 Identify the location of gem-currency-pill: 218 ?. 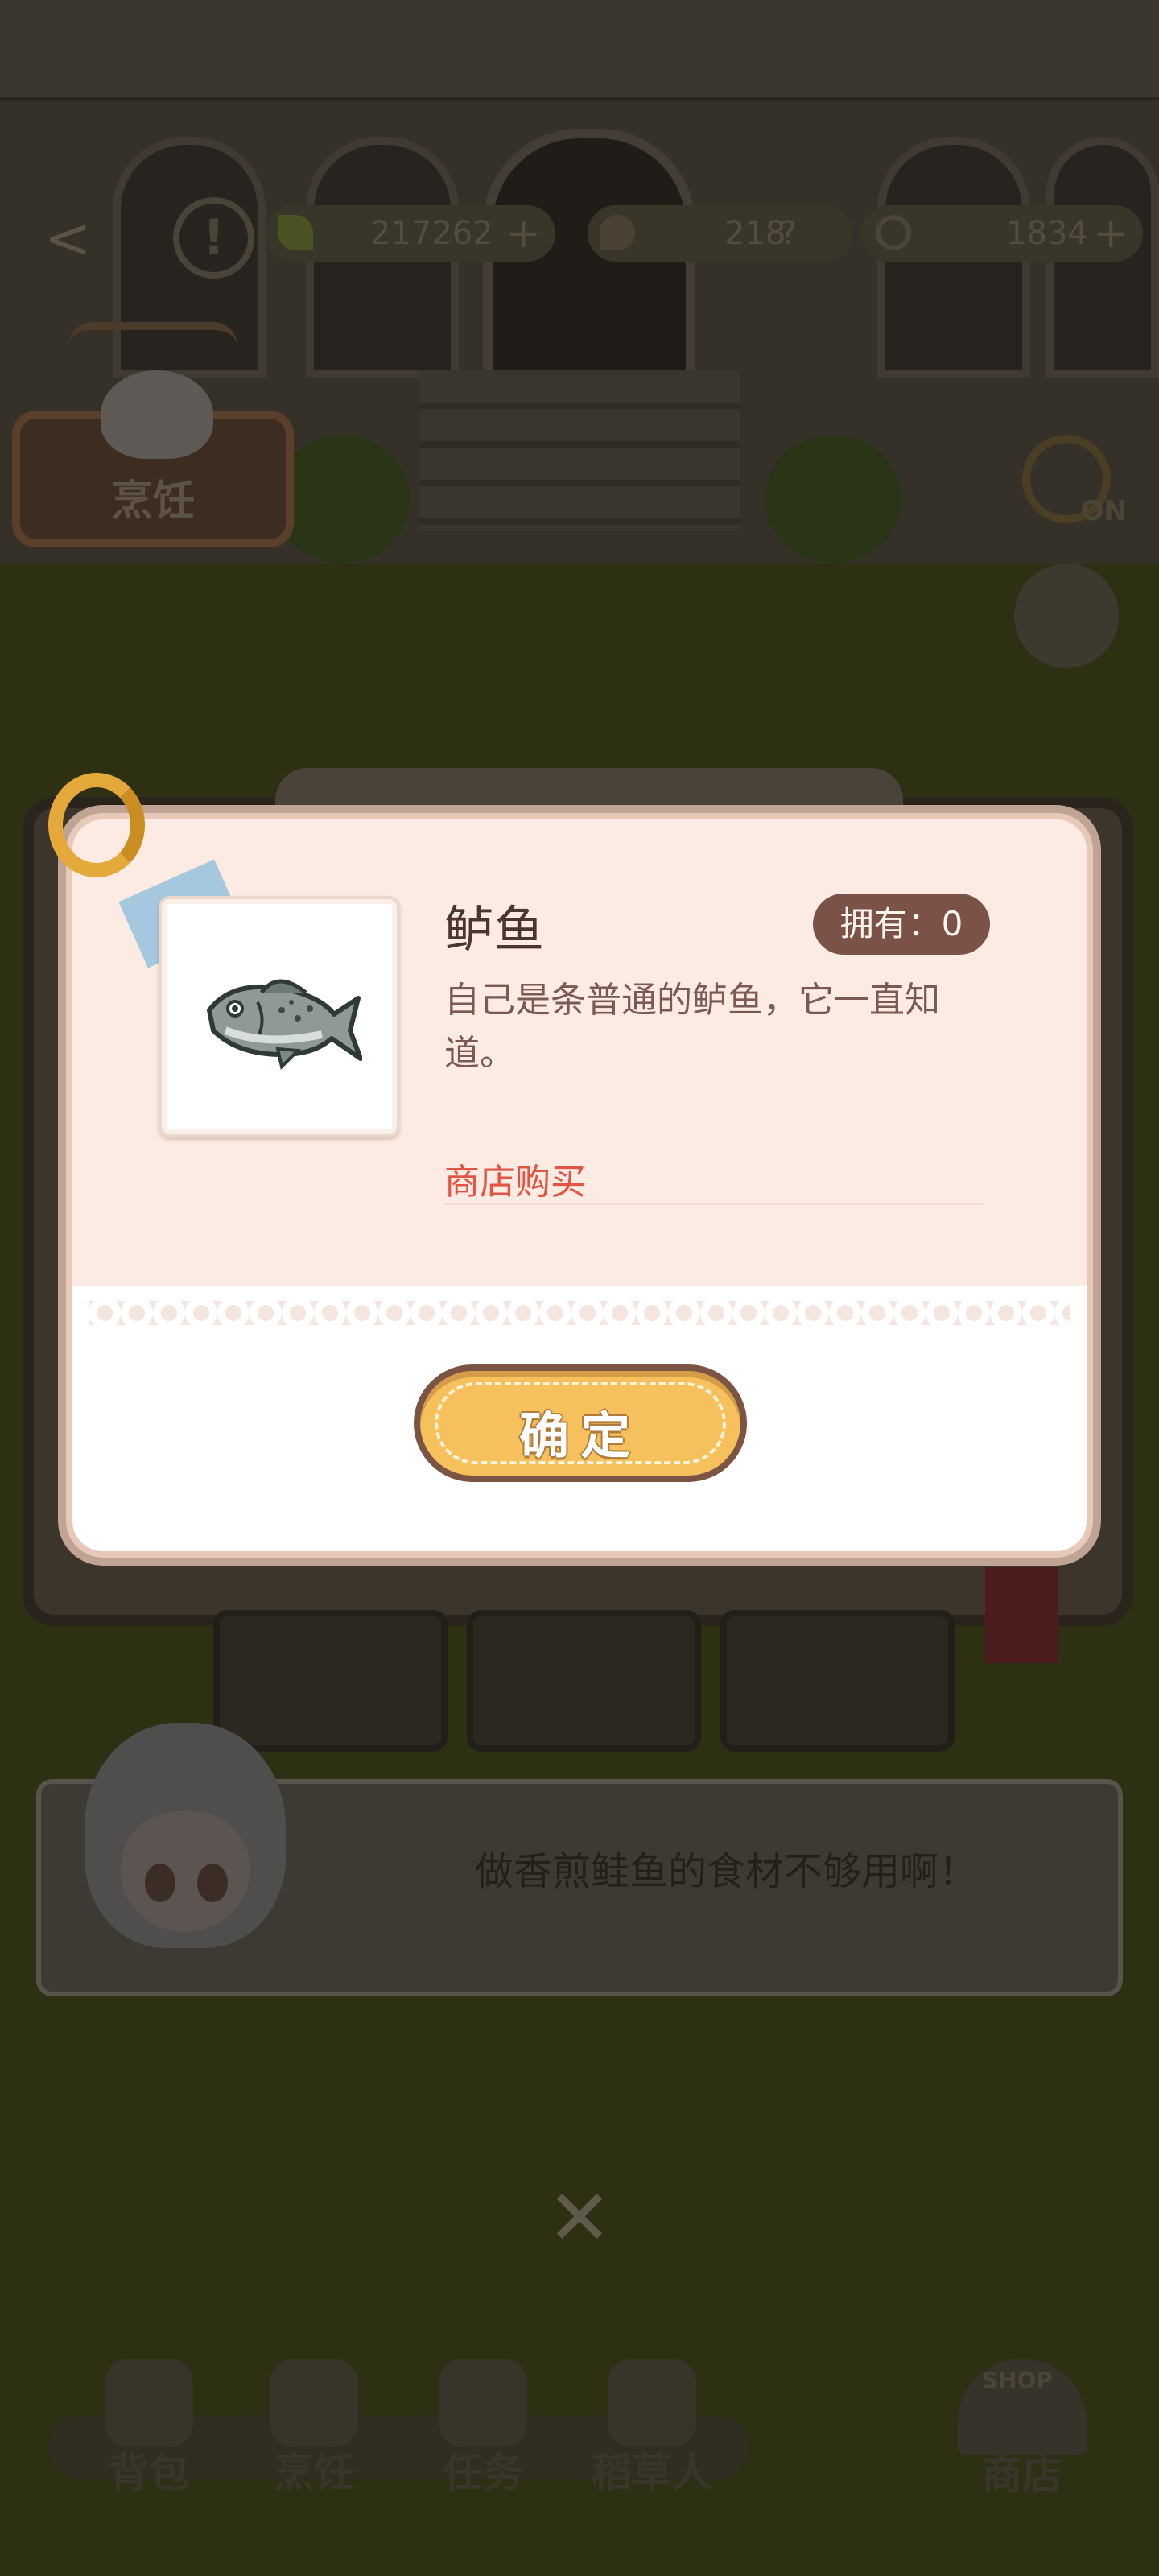
(720, 233).